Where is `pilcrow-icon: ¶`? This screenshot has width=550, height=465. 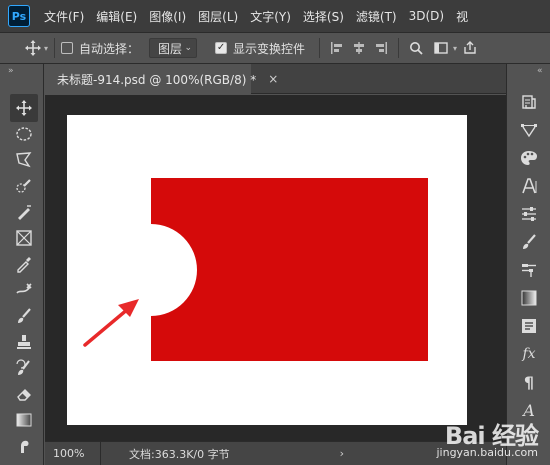 pilcrow-icon: ¶ is located at coordinates (529, 382).